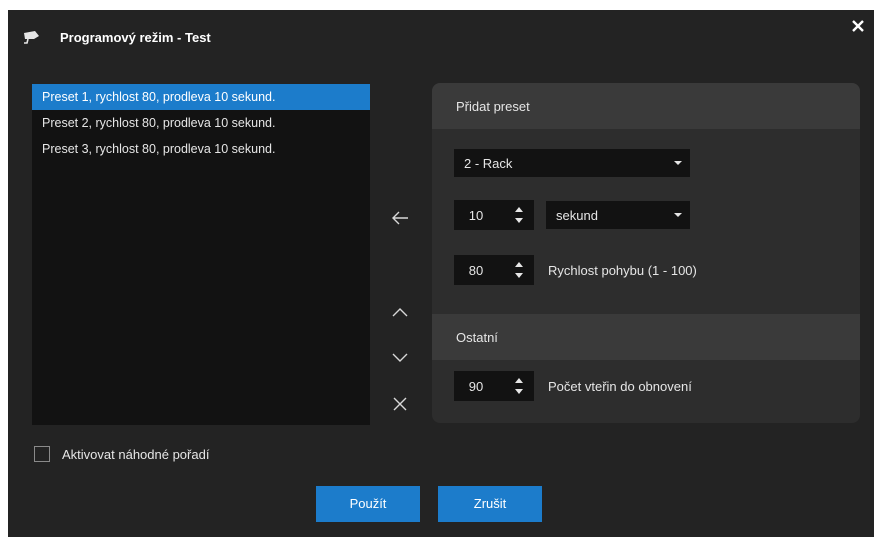 The height and width of the screenshot is (537, 874). Describe the element at coordinates (493, 106) in the screenshot. I see `section-title: Přidat preset` at that location.